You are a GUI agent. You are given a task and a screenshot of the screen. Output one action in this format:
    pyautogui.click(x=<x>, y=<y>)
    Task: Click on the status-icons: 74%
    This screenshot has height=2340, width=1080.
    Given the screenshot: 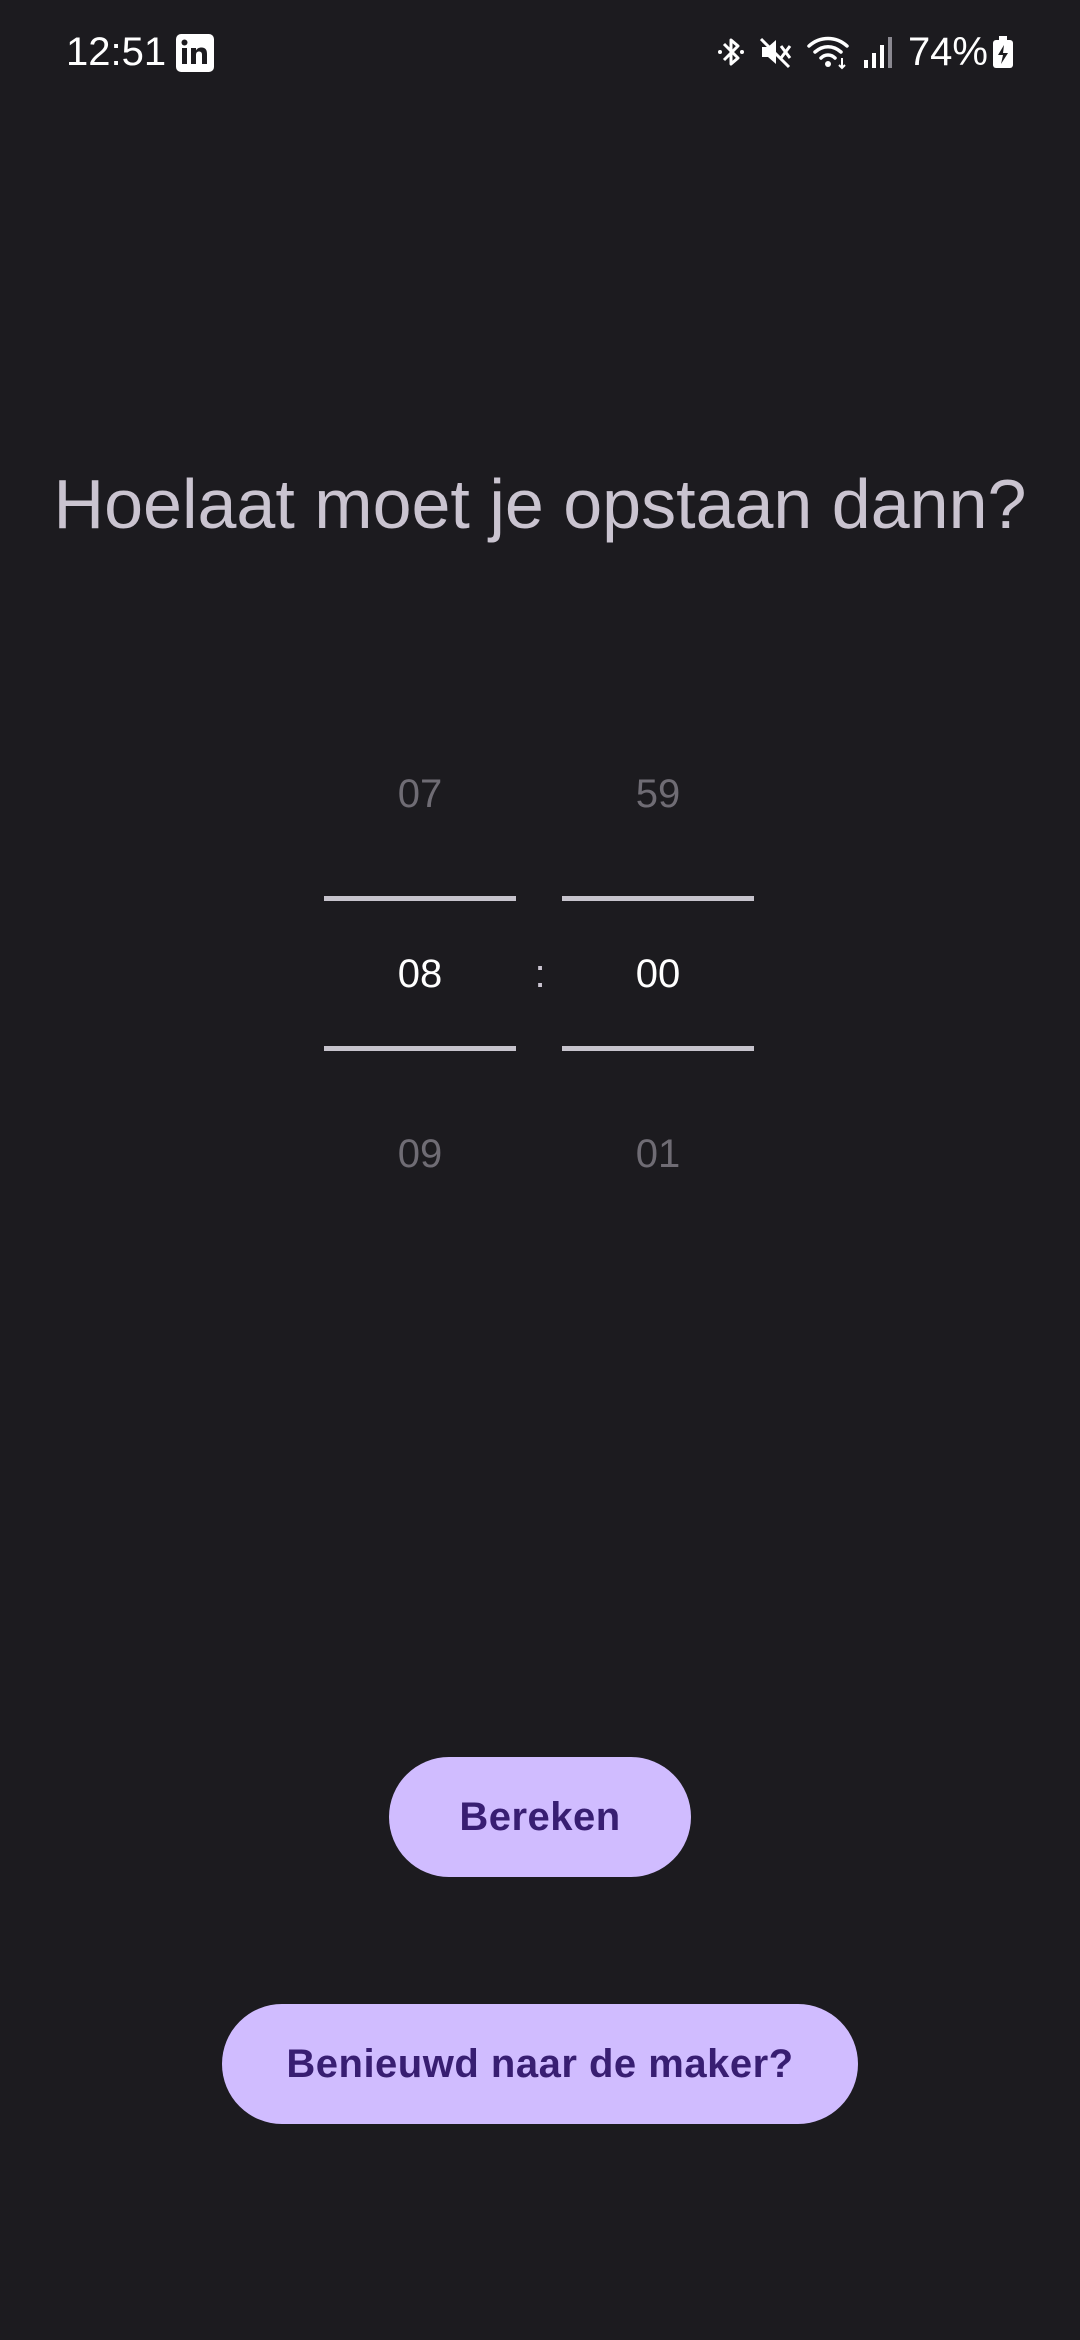 What is the action you would take?
    pyautogui.click(x=859, y=52)
    